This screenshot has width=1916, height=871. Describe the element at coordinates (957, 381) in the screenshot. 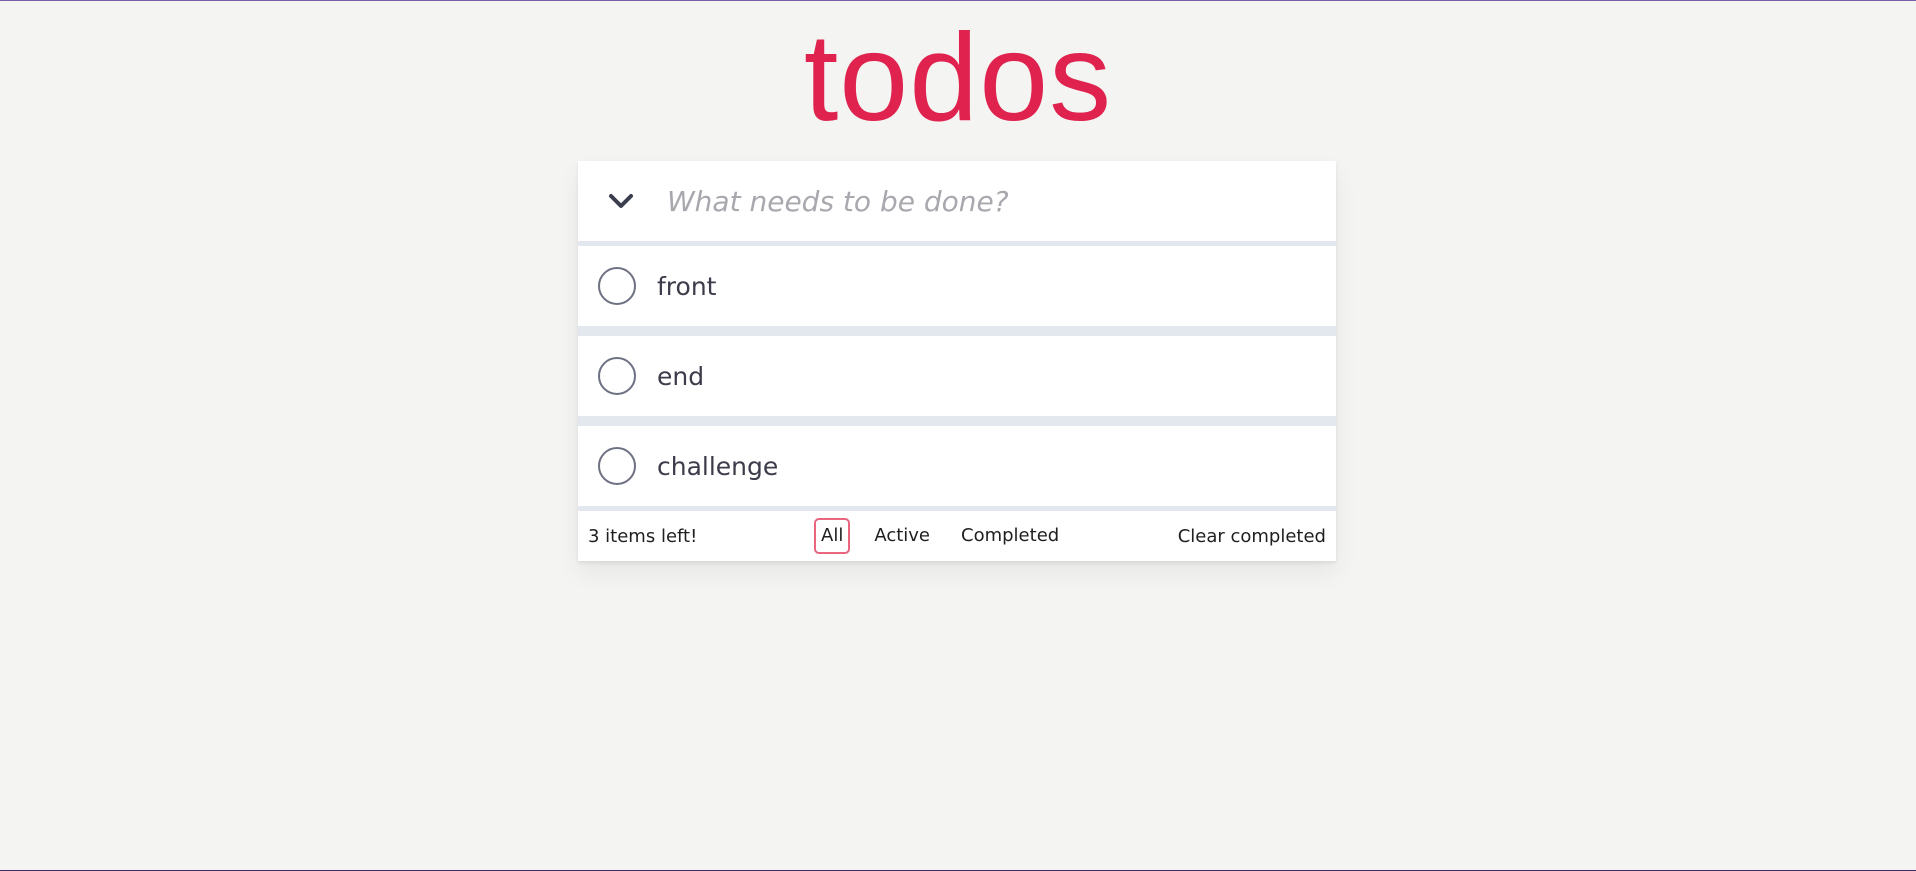

I see `todo-item: end` at that location.